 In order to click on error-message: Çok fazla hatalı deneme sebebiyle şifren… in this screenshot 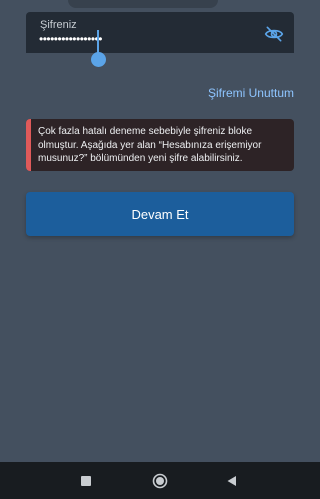, I will do `click(150, 145)`.